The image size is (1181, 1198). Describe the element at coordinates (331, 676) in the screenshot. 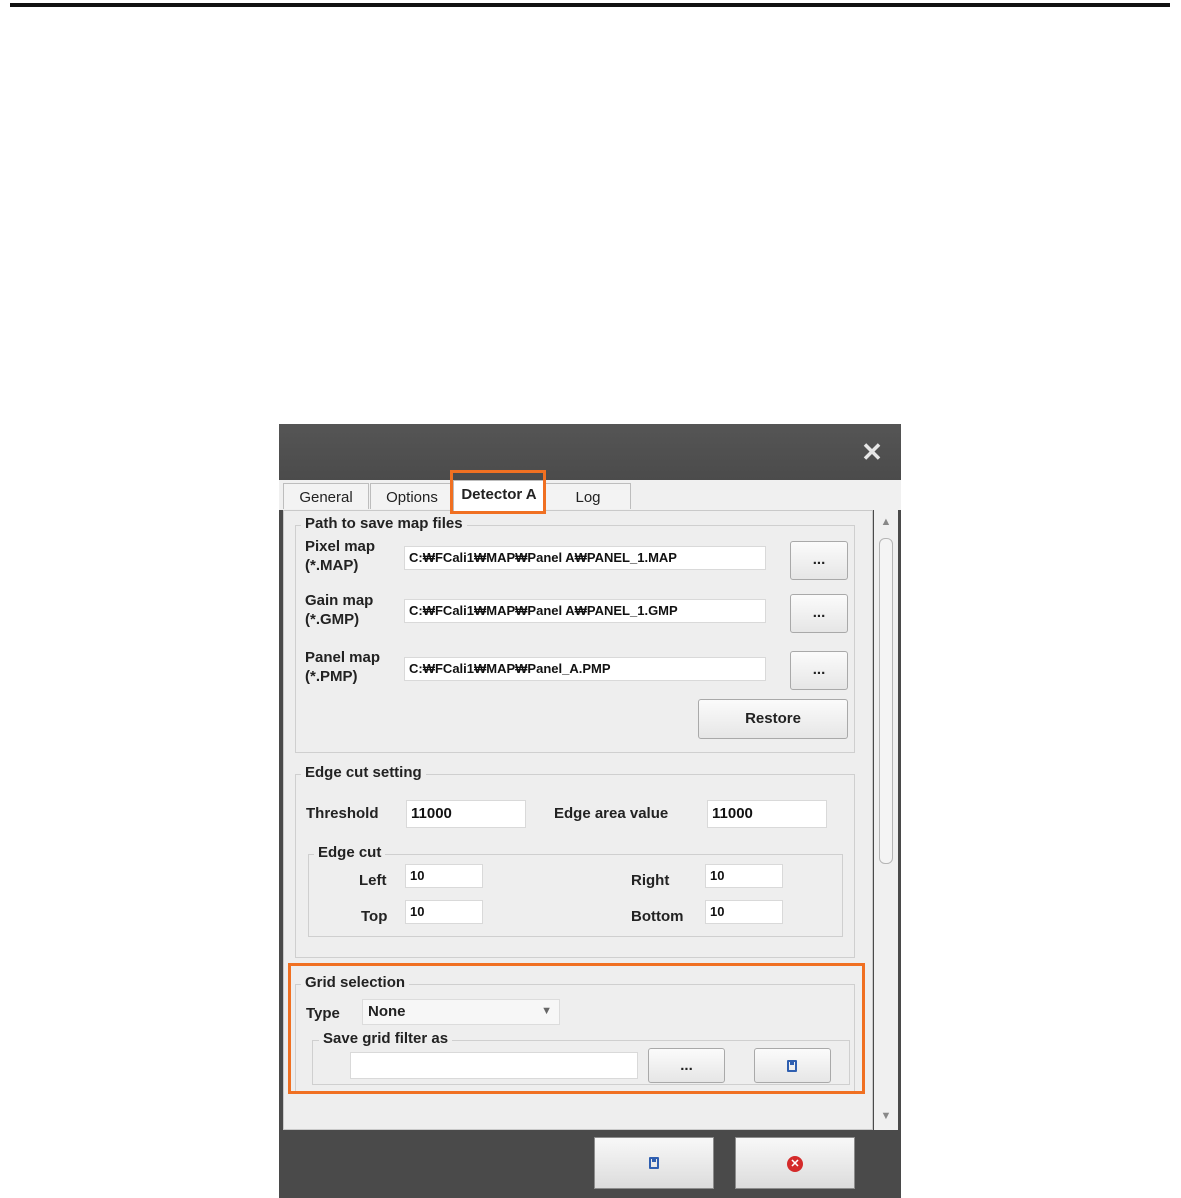

I see `panel-map-ext: (*.PMP)` at that location.